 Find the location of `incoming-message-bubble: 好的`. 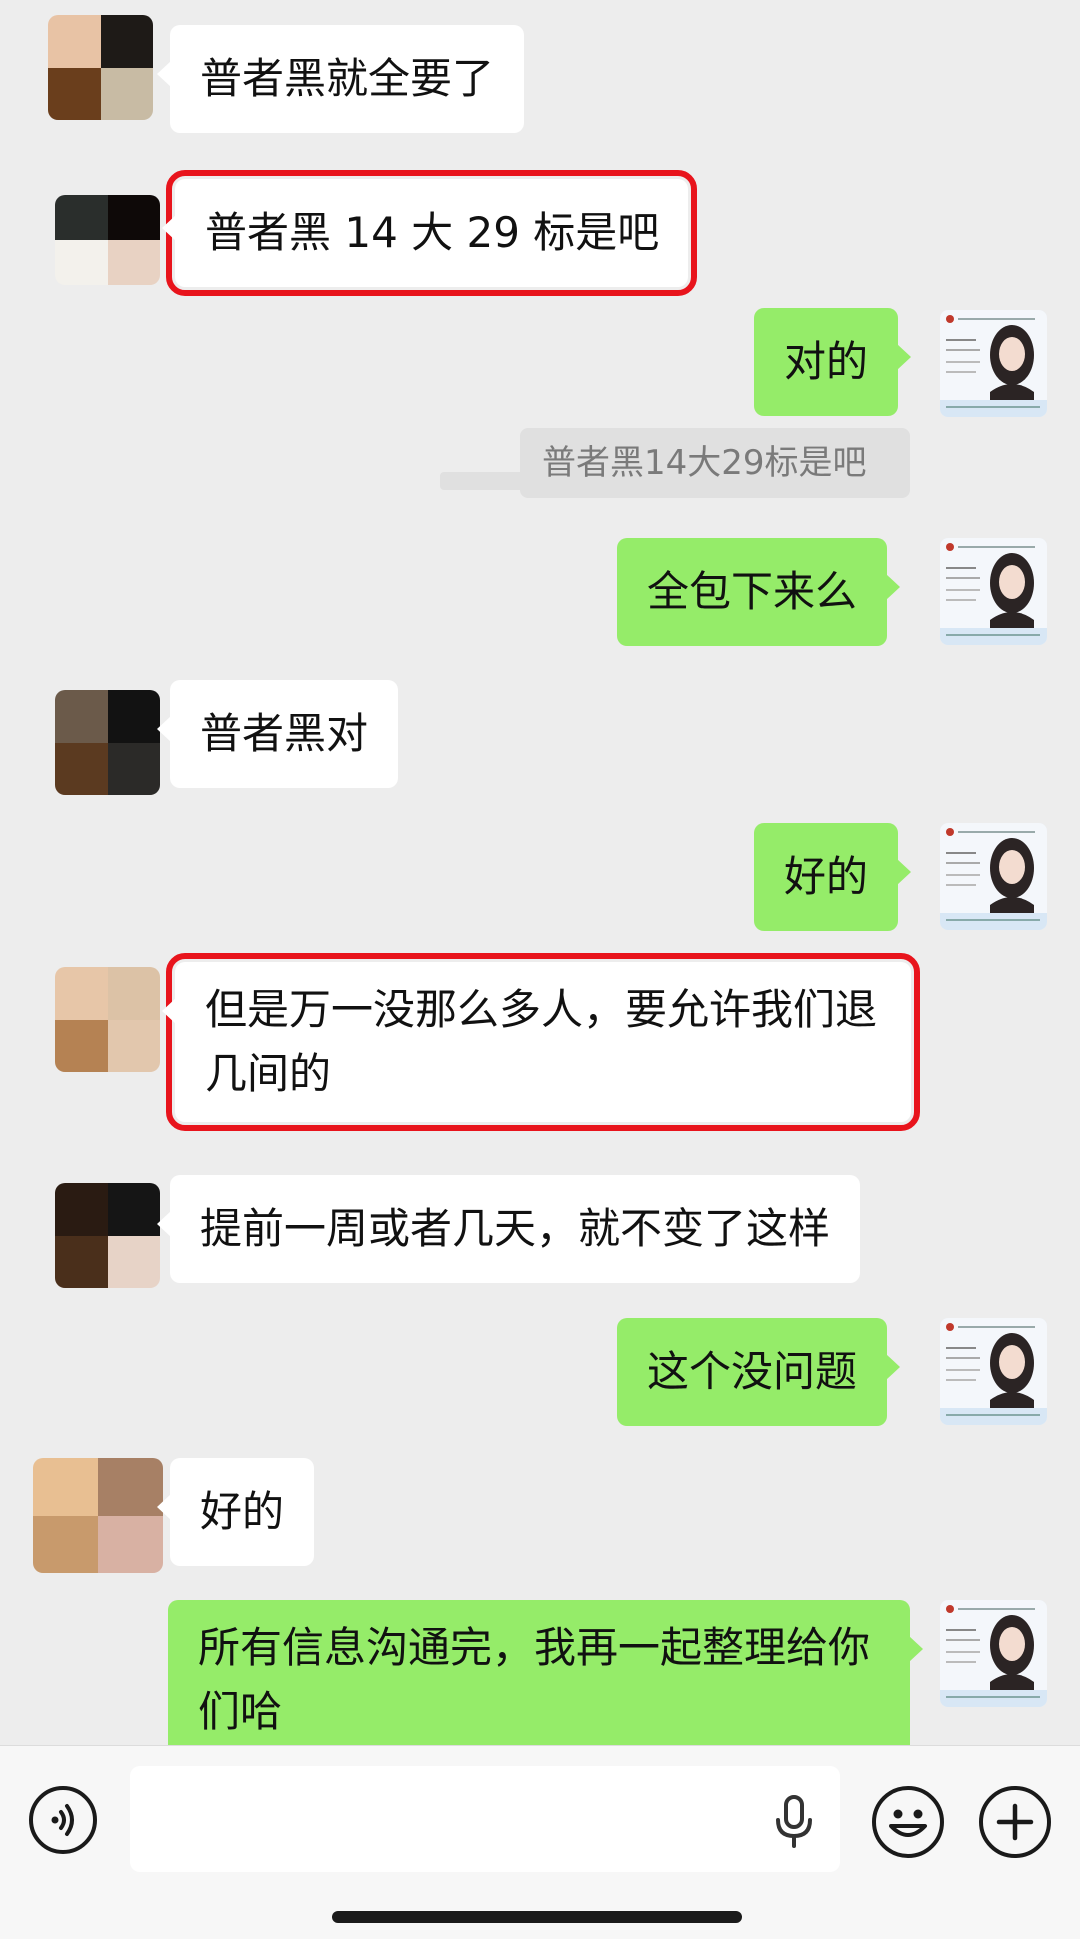

incoming-message-bubble: 好的 is located at coordinates (235, 1512).